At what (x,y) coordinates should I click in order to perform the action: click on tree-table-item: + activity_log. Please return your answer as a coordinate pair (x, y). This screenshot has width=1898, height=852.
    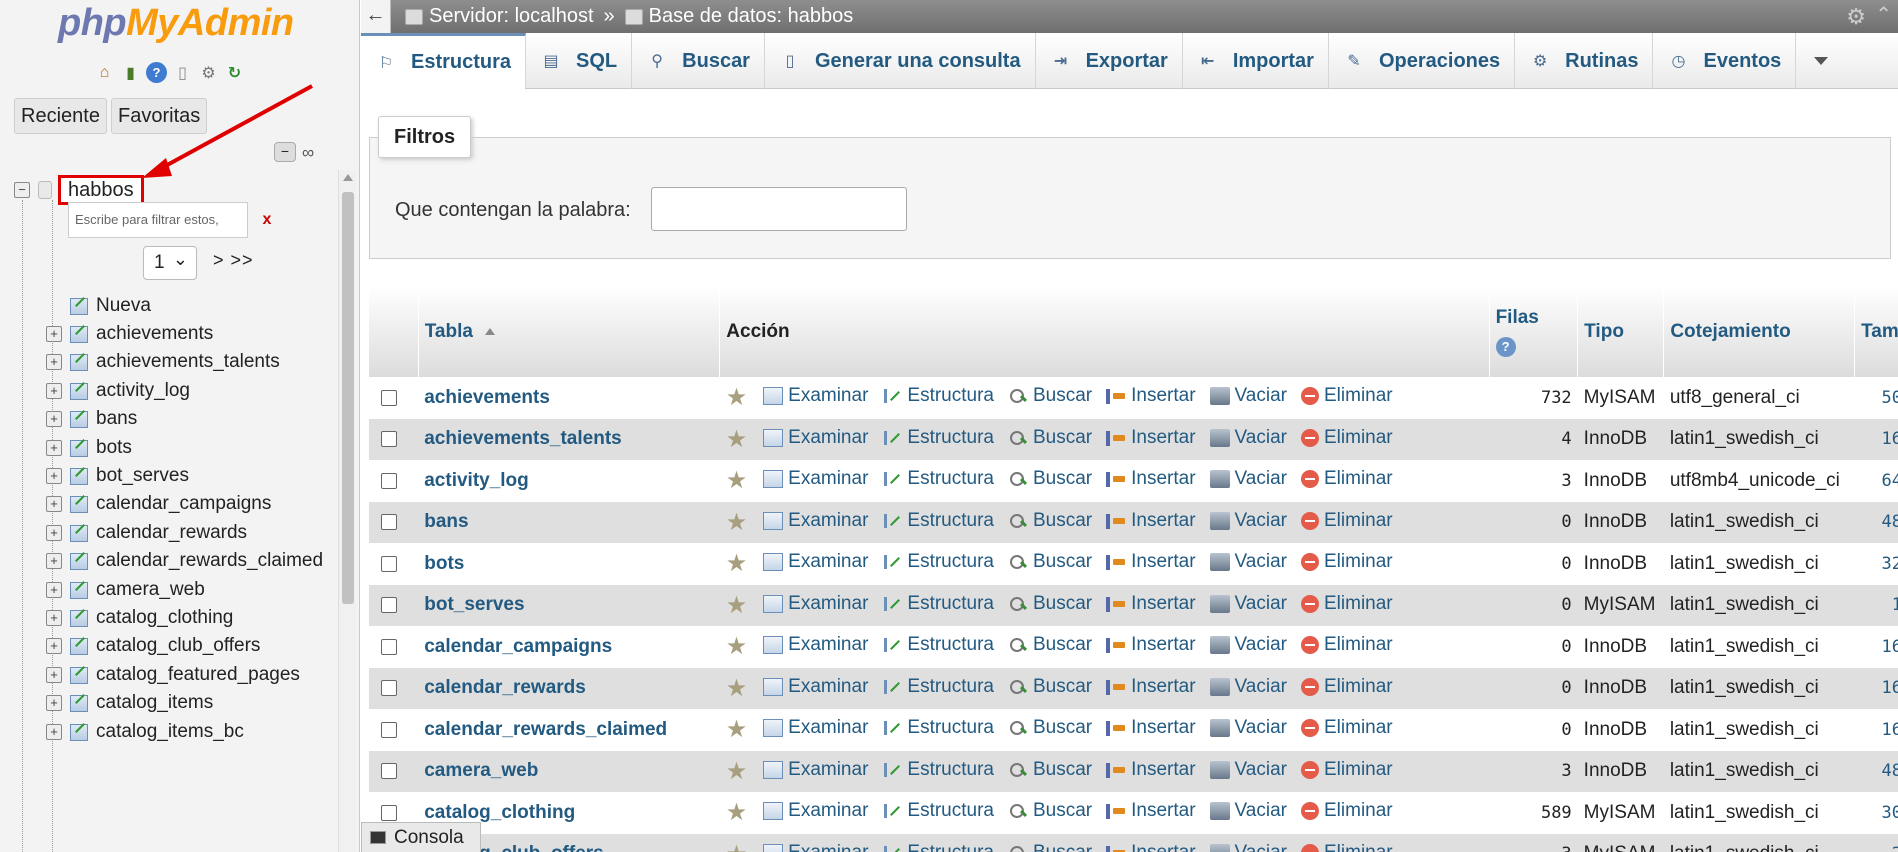
    Looking at the image, I should click on (118, 391).